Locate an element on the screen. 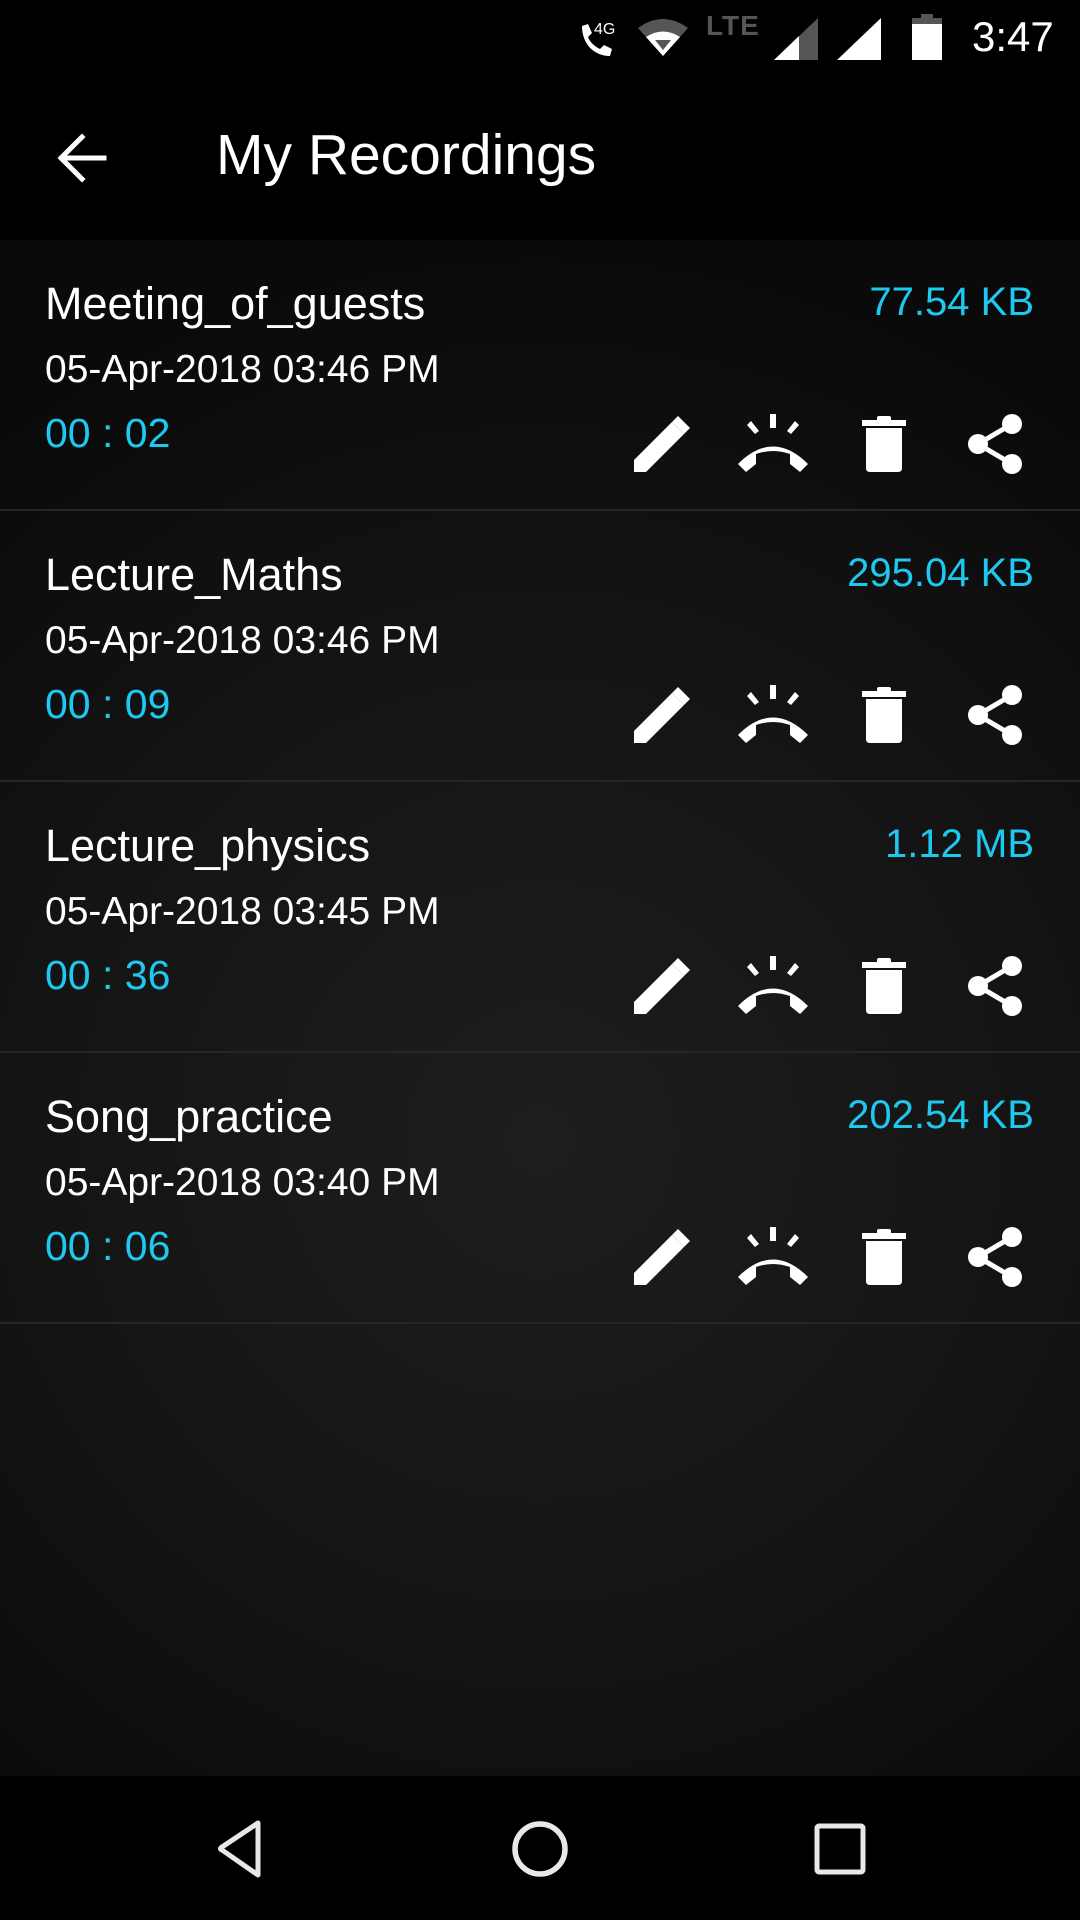 The image size is (1080, 1920). nav-back-icon is located at coordinates (239, 1849).